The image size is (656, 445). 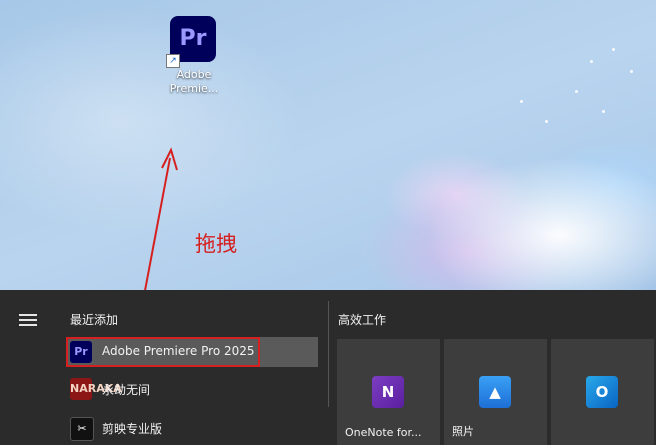 What do you see at coordinates (192, 428) in the screenshot?
I see `app-item-jianying: ✂ 剪映专业版` at bounding box center [192, 428].